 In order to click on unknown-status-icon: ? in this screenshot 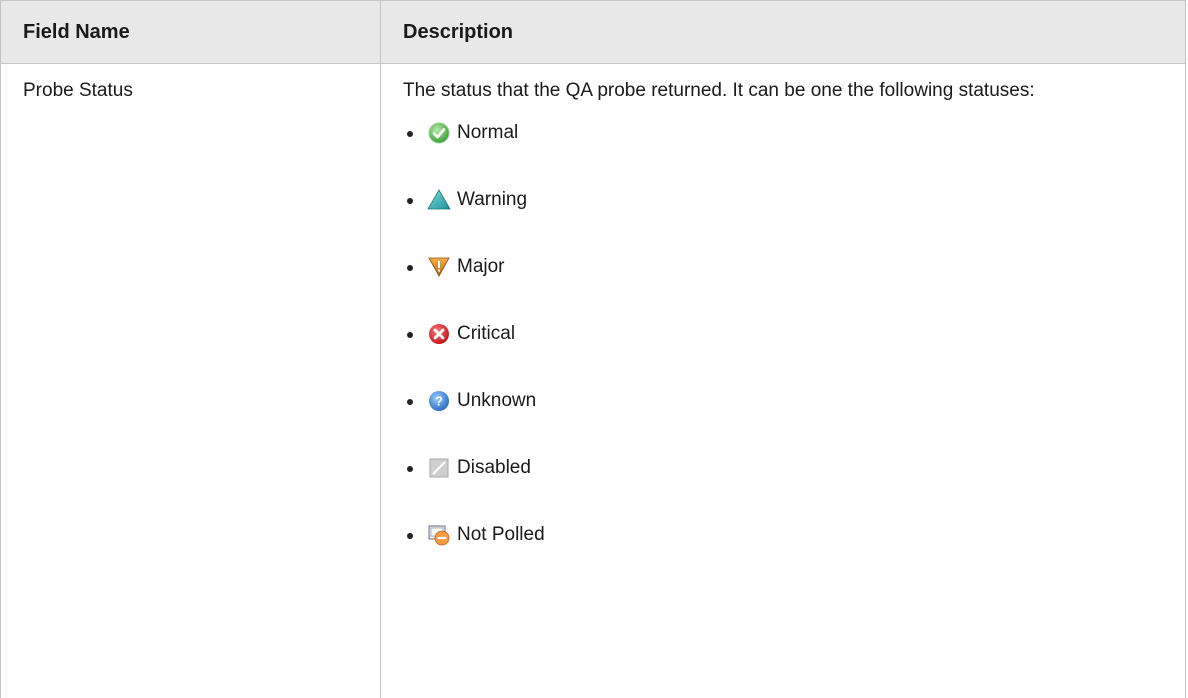, I will do `click(439, 401)`.